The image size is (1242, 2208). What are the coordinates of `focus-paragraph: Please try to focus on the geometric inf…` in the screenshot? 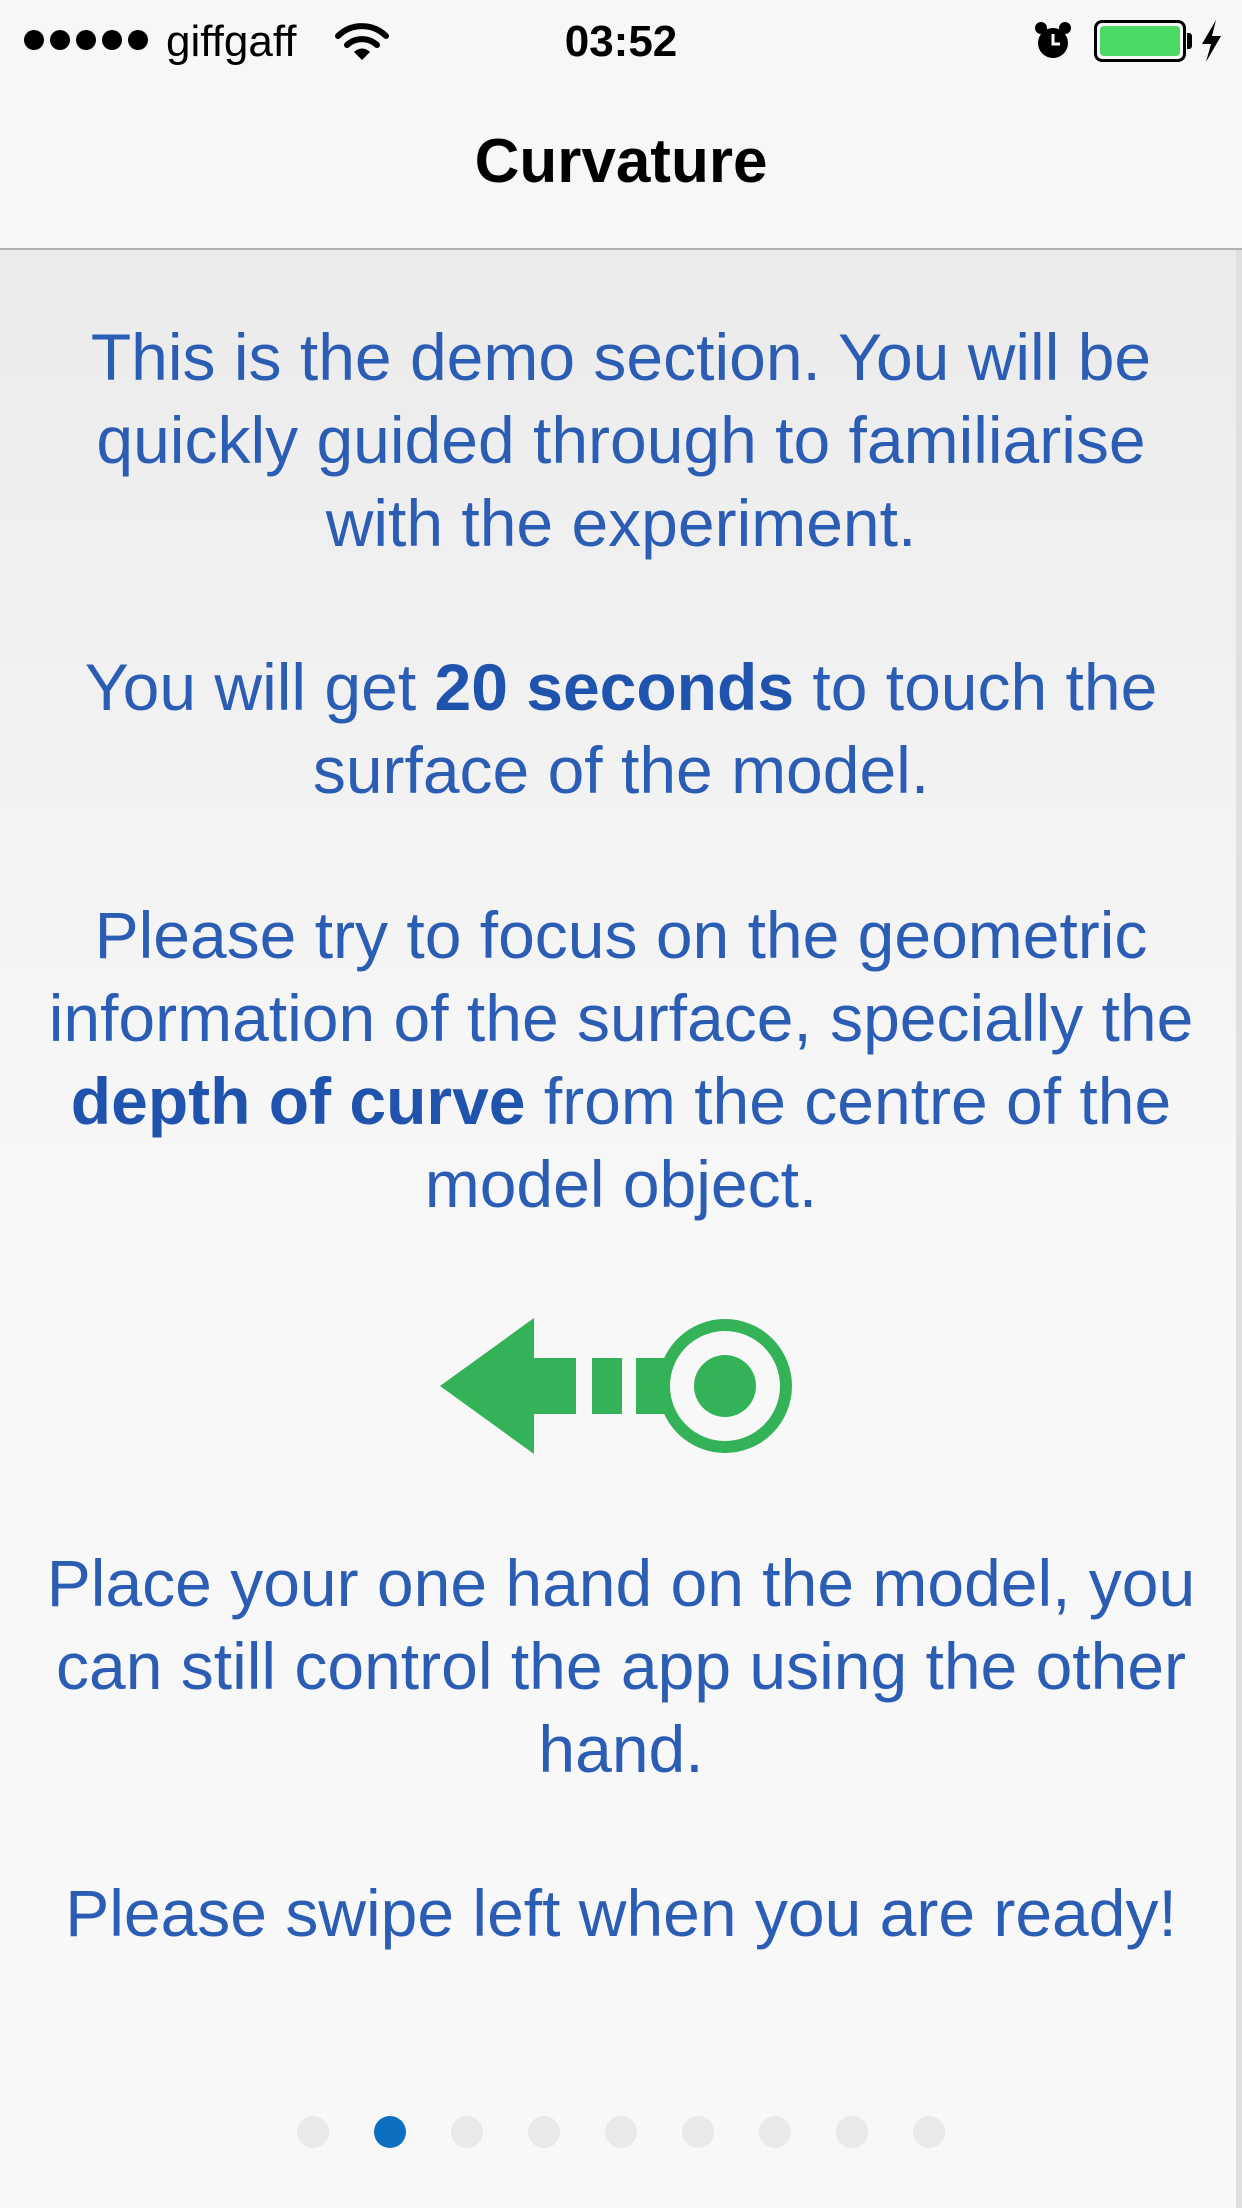 It's located at (621, 1060).